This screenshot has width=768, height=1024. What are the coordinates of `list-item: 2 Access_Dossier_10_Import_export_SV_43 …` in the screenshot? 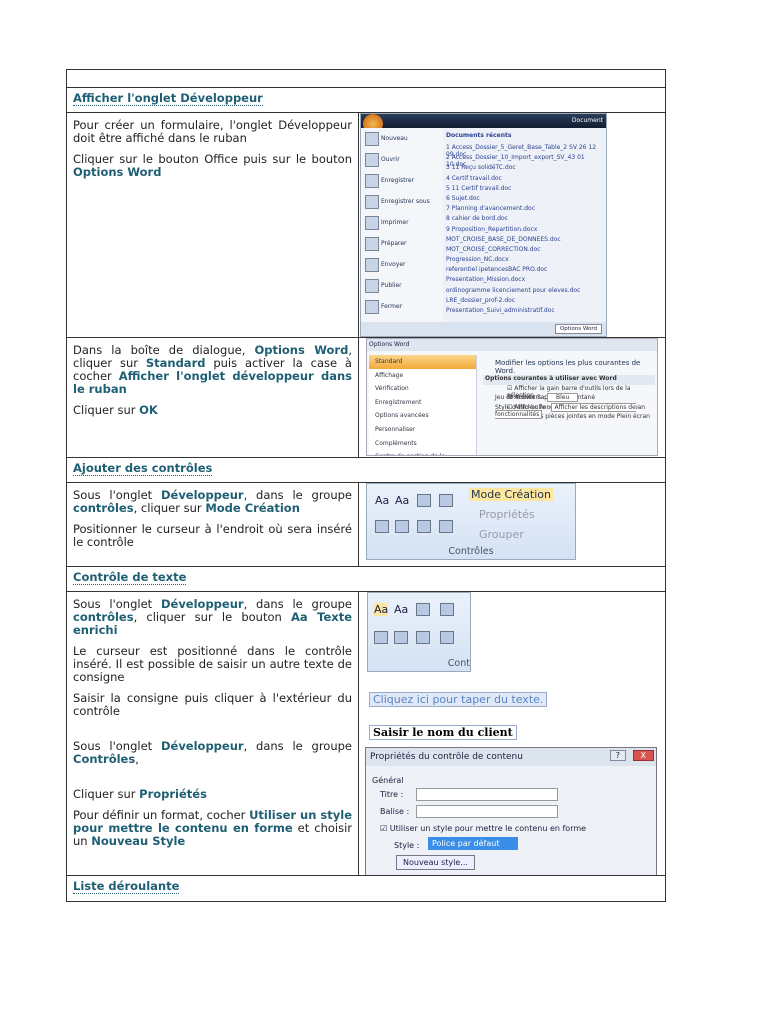 It's located at (525, 161).